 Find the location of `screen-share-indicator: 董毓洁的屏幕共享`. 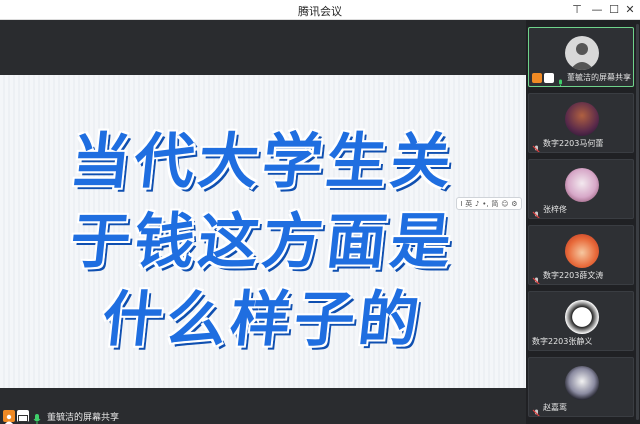

screen-share-indicator: 董毓洁的屏幕共享 is located at coordinates (59, 416).